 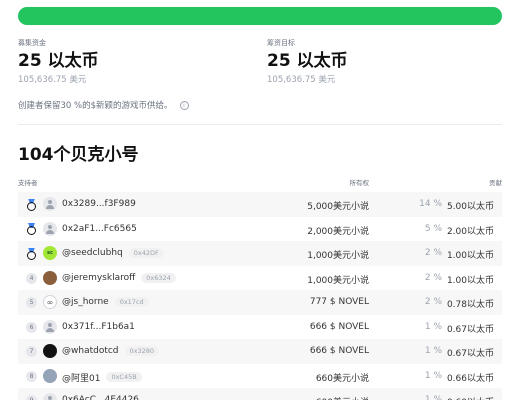 I want to click on raised-label: 募集资金, so click(x=32, y=43).